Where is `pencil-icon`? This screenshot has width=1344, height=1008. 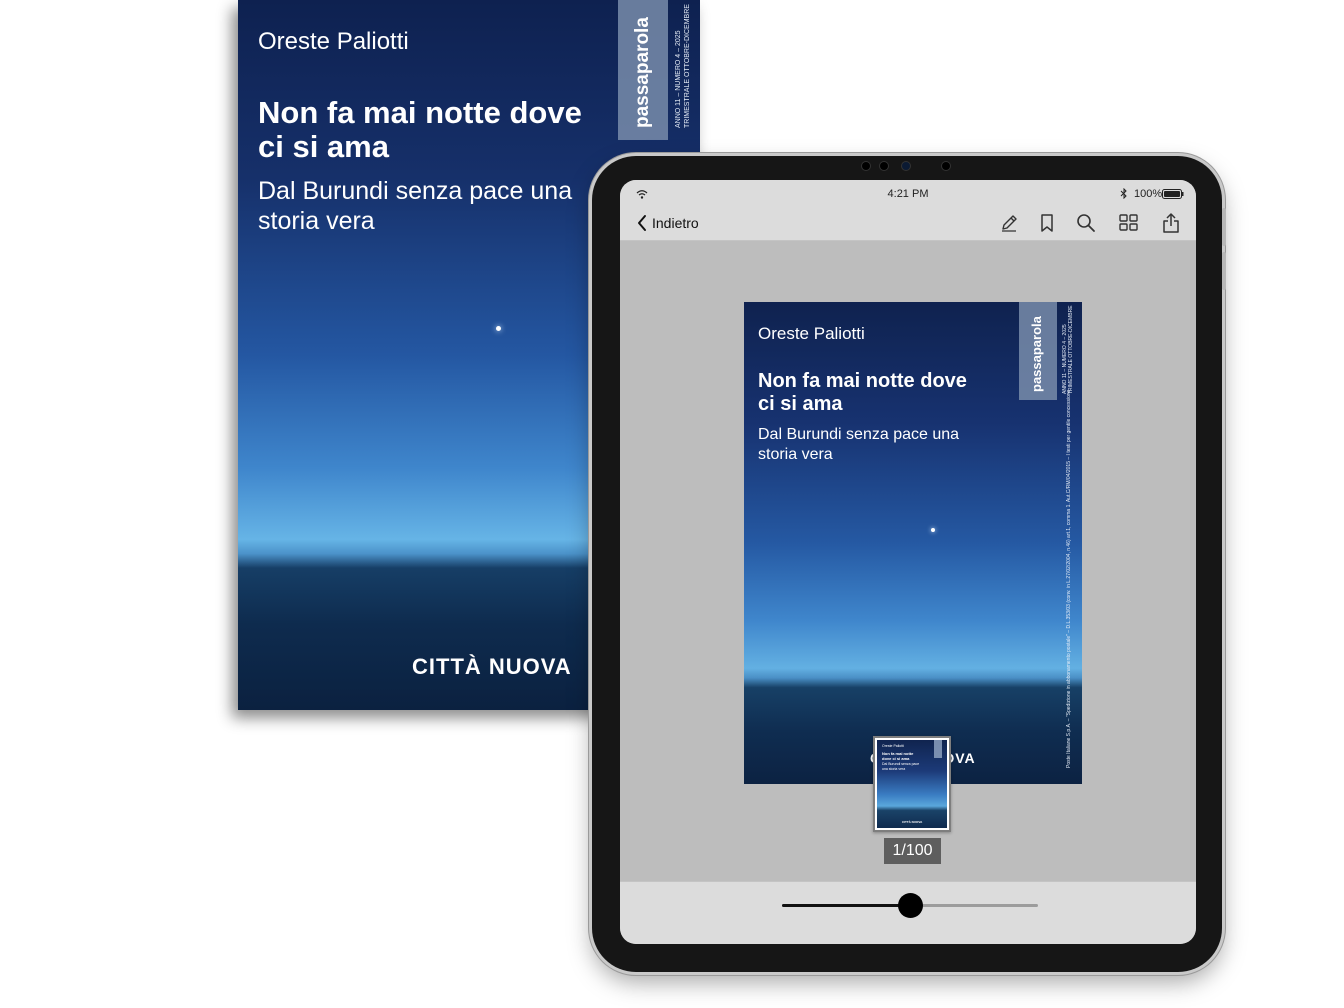 pencil-icon is located at coordinates (1009, 223).